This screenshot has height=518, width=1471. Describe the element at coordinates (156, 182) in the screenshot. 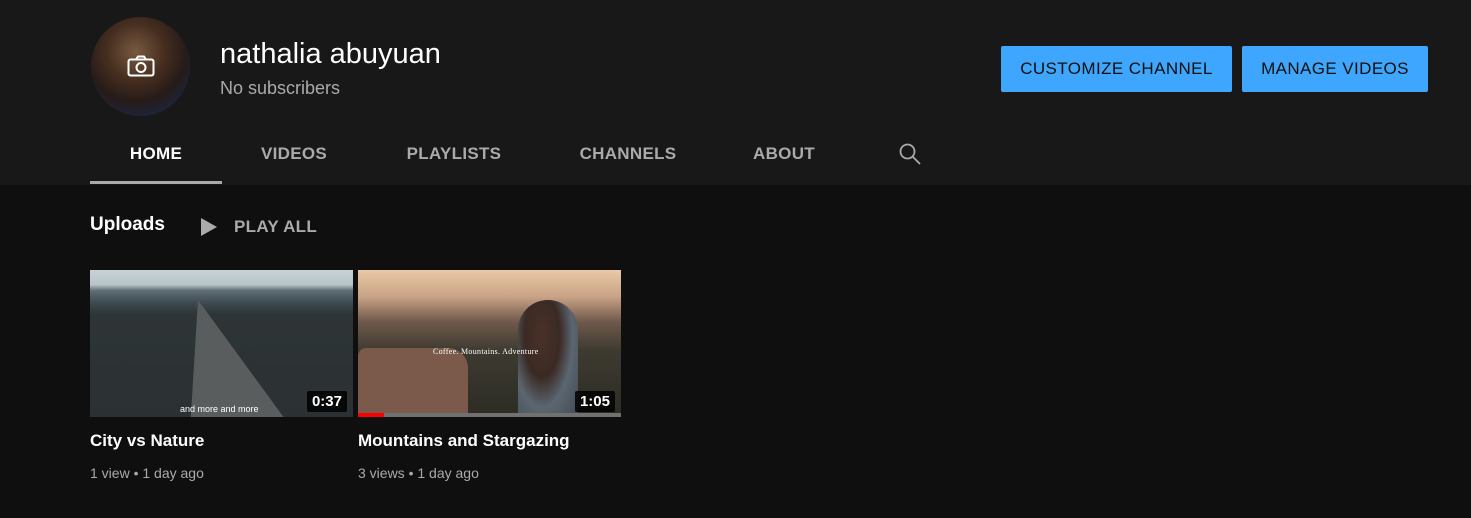

I see `active-tab-indicator` at that location.